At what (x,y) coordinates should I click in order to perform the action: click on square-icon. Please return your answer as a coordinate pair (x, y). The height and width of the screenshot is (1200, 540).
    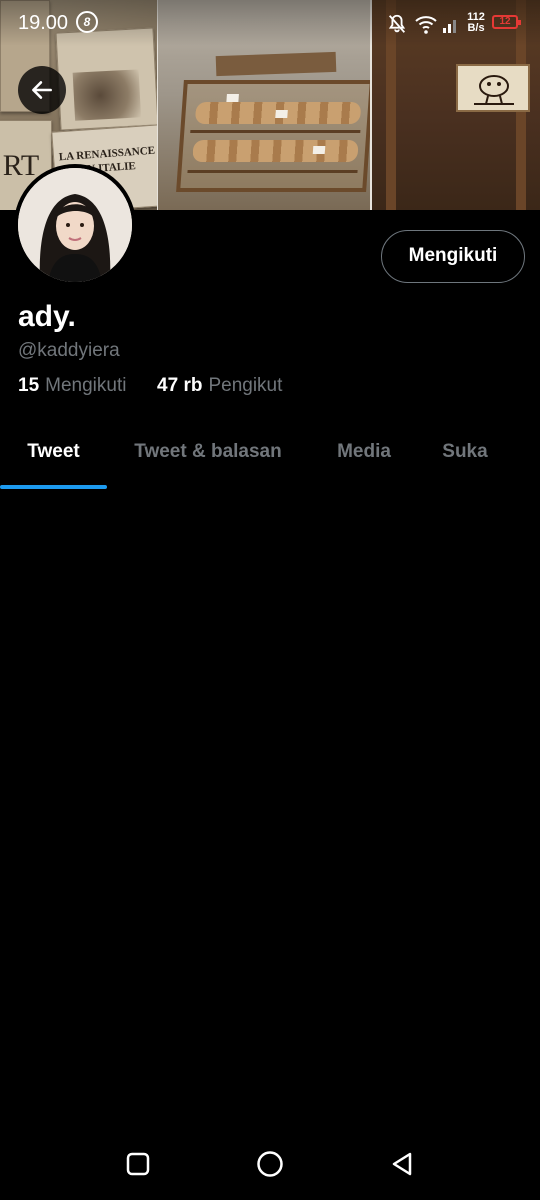
    Looking at the image, I should click on (138, 1164).